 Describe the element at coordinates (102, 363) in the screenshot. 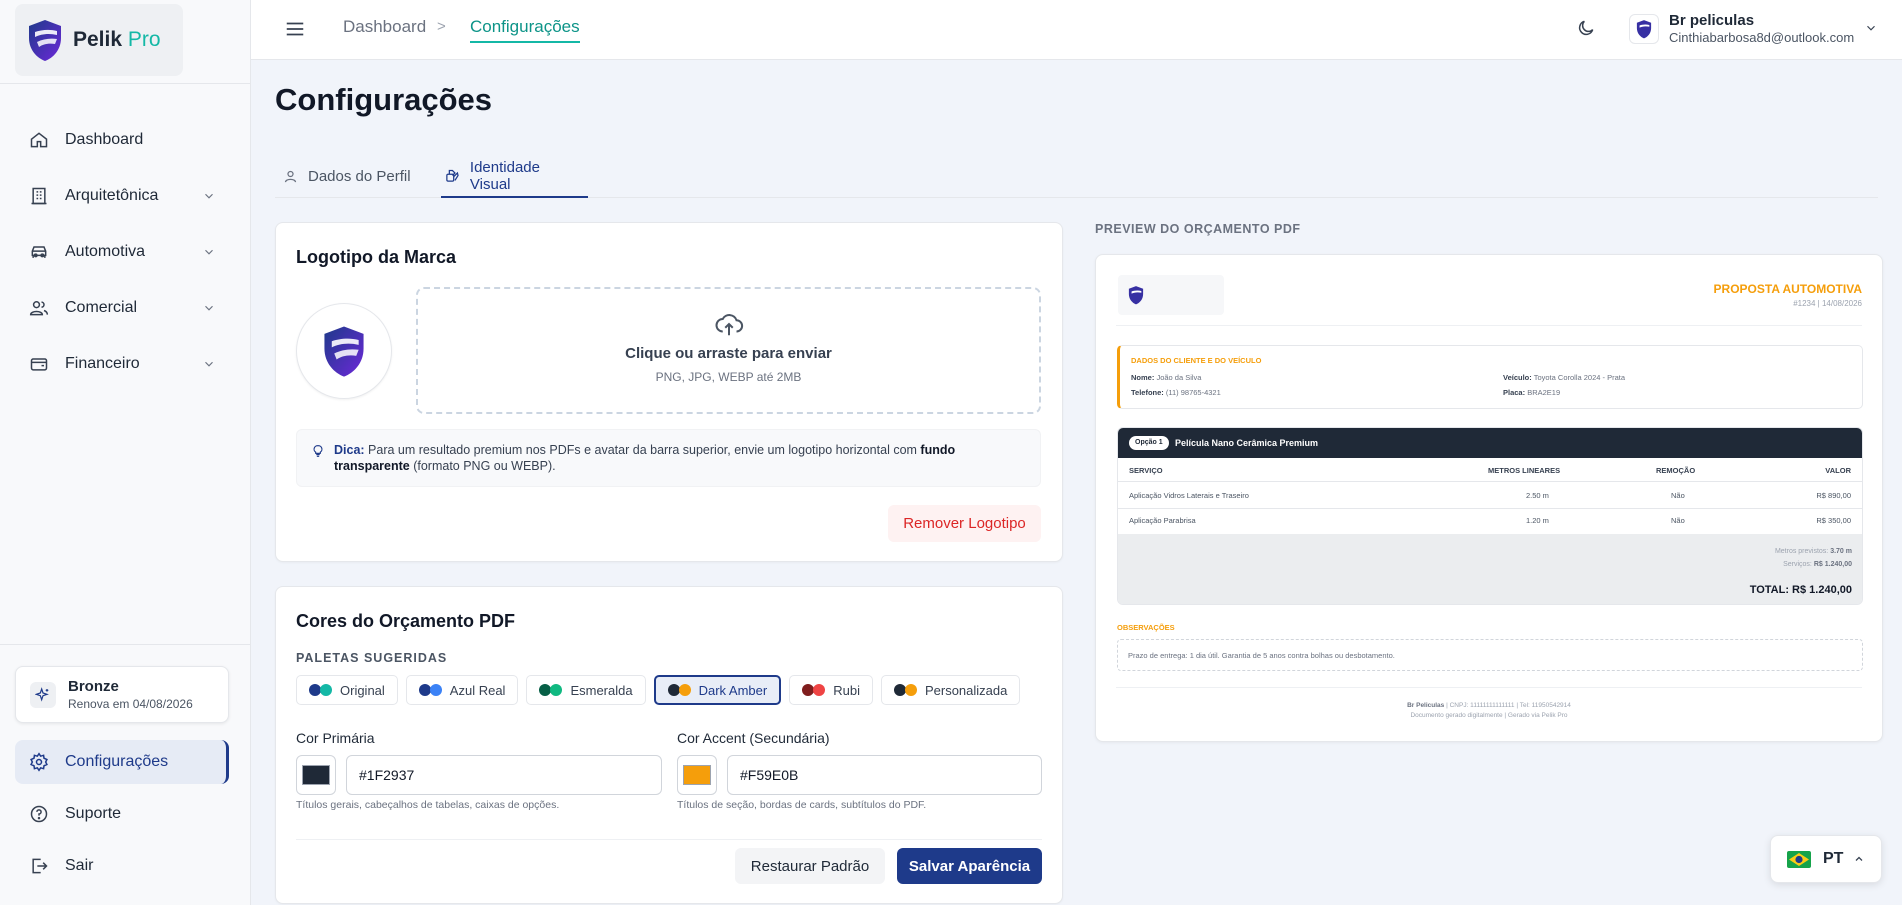

I see `sidebar-item-label: Financeiro` at that location.